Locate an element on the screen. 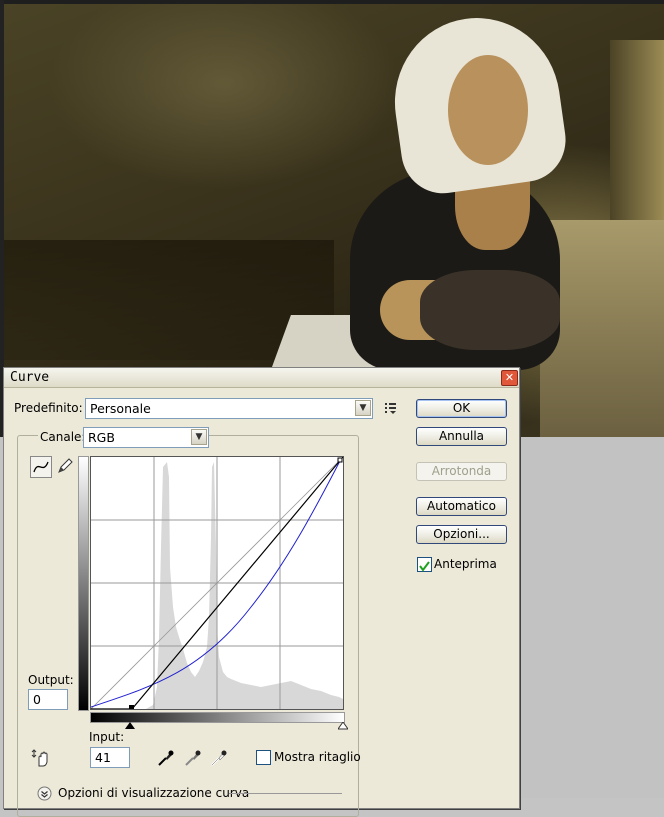 Image resolution: width=664 pixels, height=817 pixels. preview-label: Anteprima is located at coordinates (465, 564).